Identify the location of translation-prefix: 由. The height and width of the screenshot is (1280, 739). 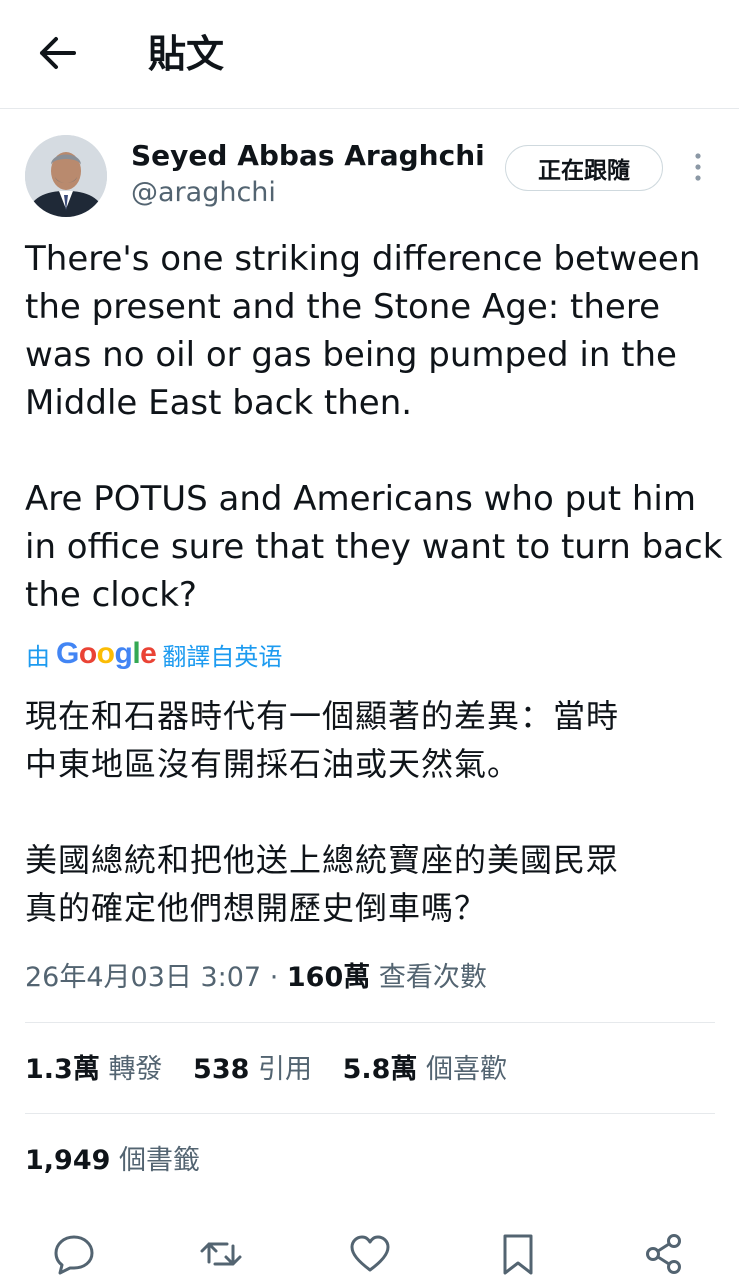
(38, 656).